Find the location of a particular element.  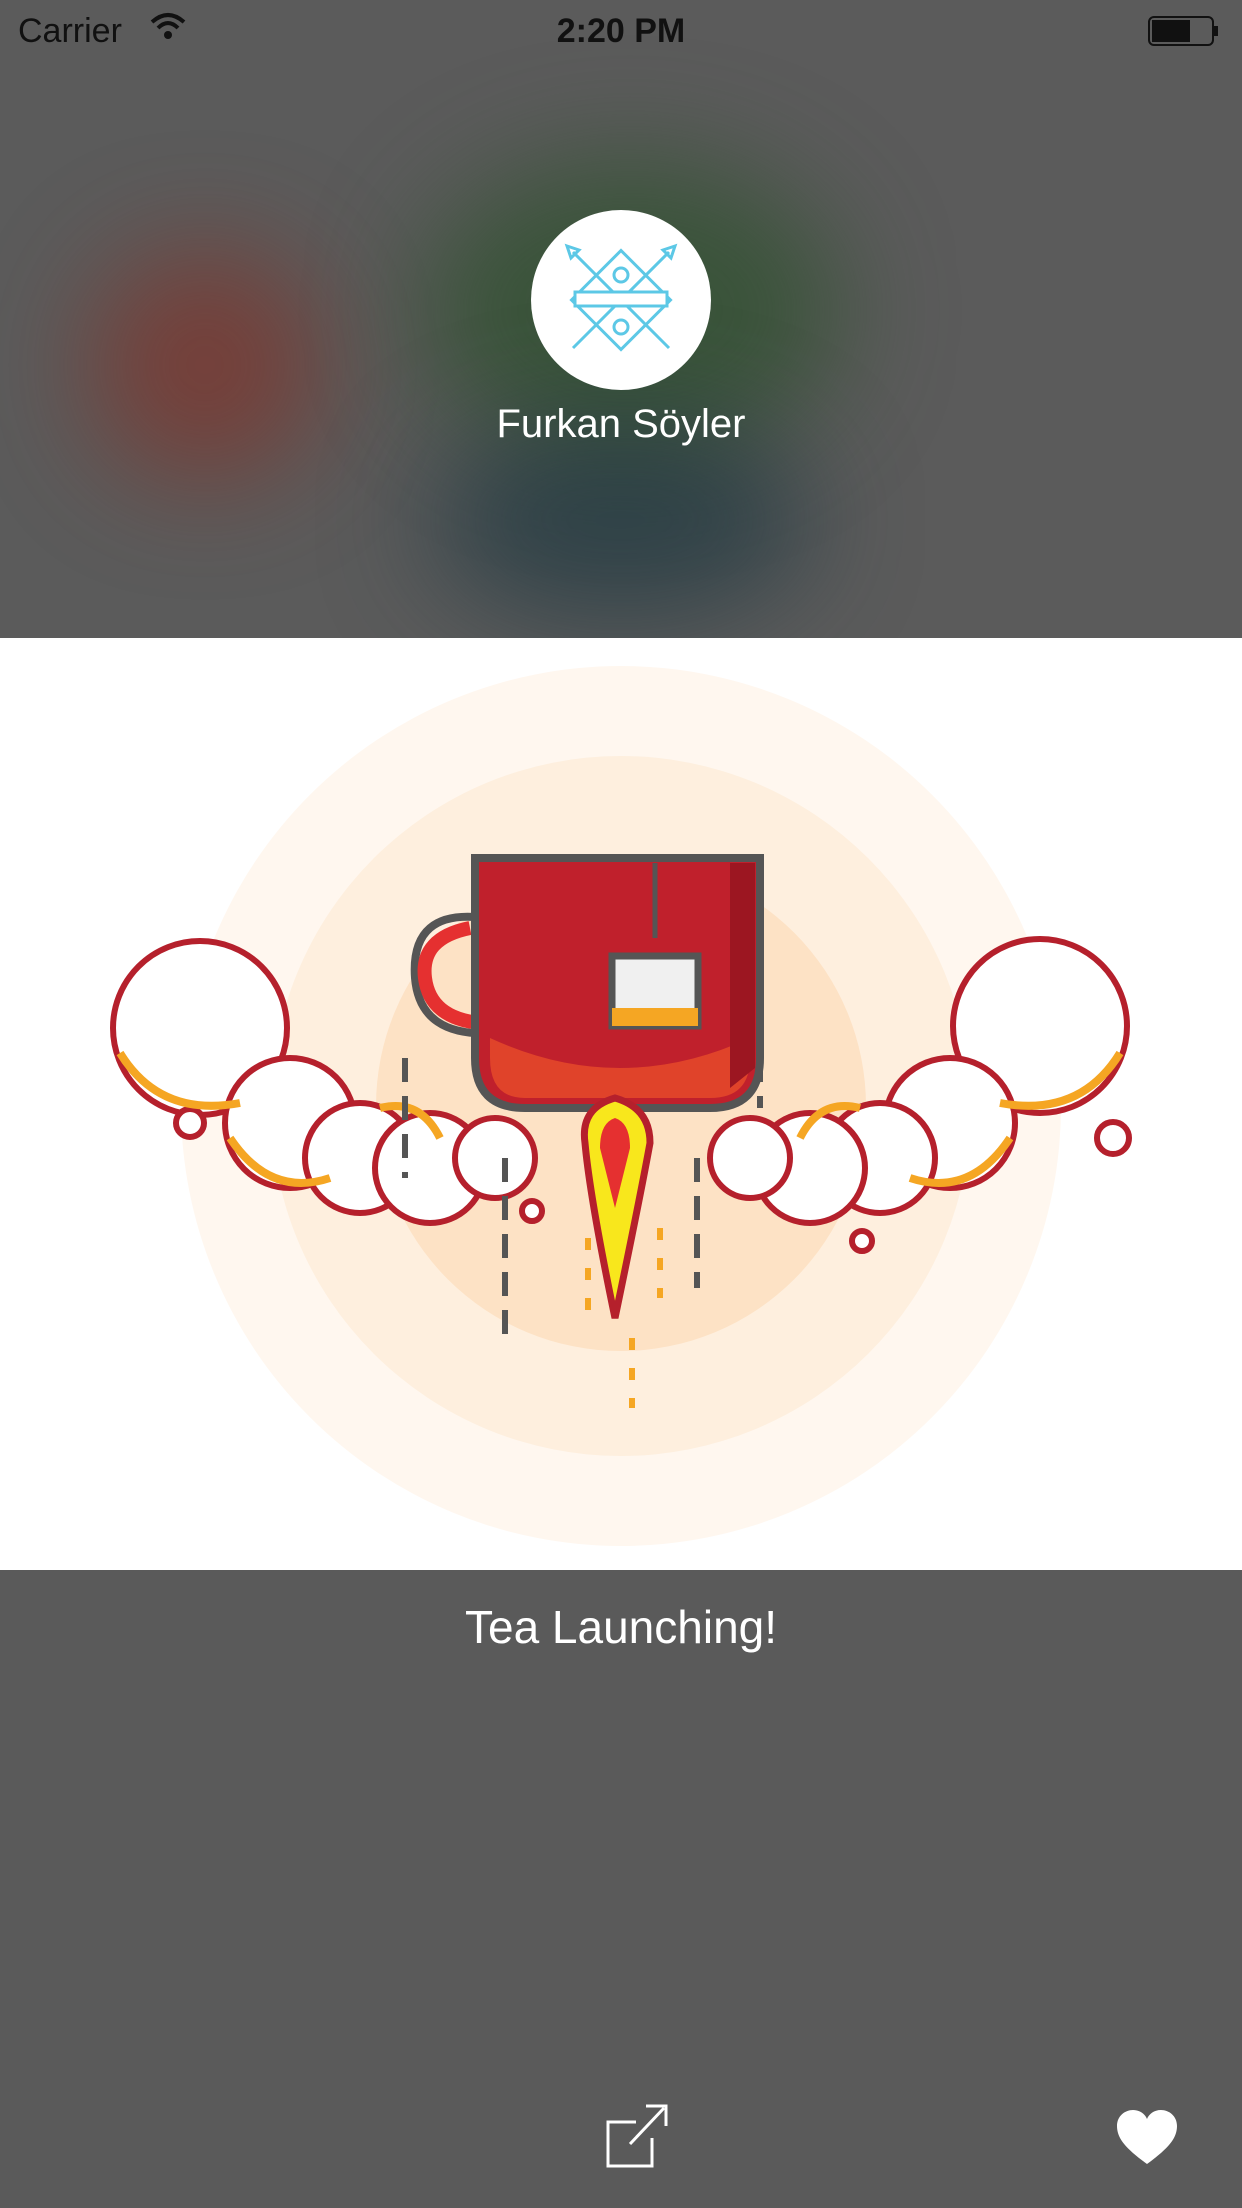

background-blur is located at coordinates (620, 520).